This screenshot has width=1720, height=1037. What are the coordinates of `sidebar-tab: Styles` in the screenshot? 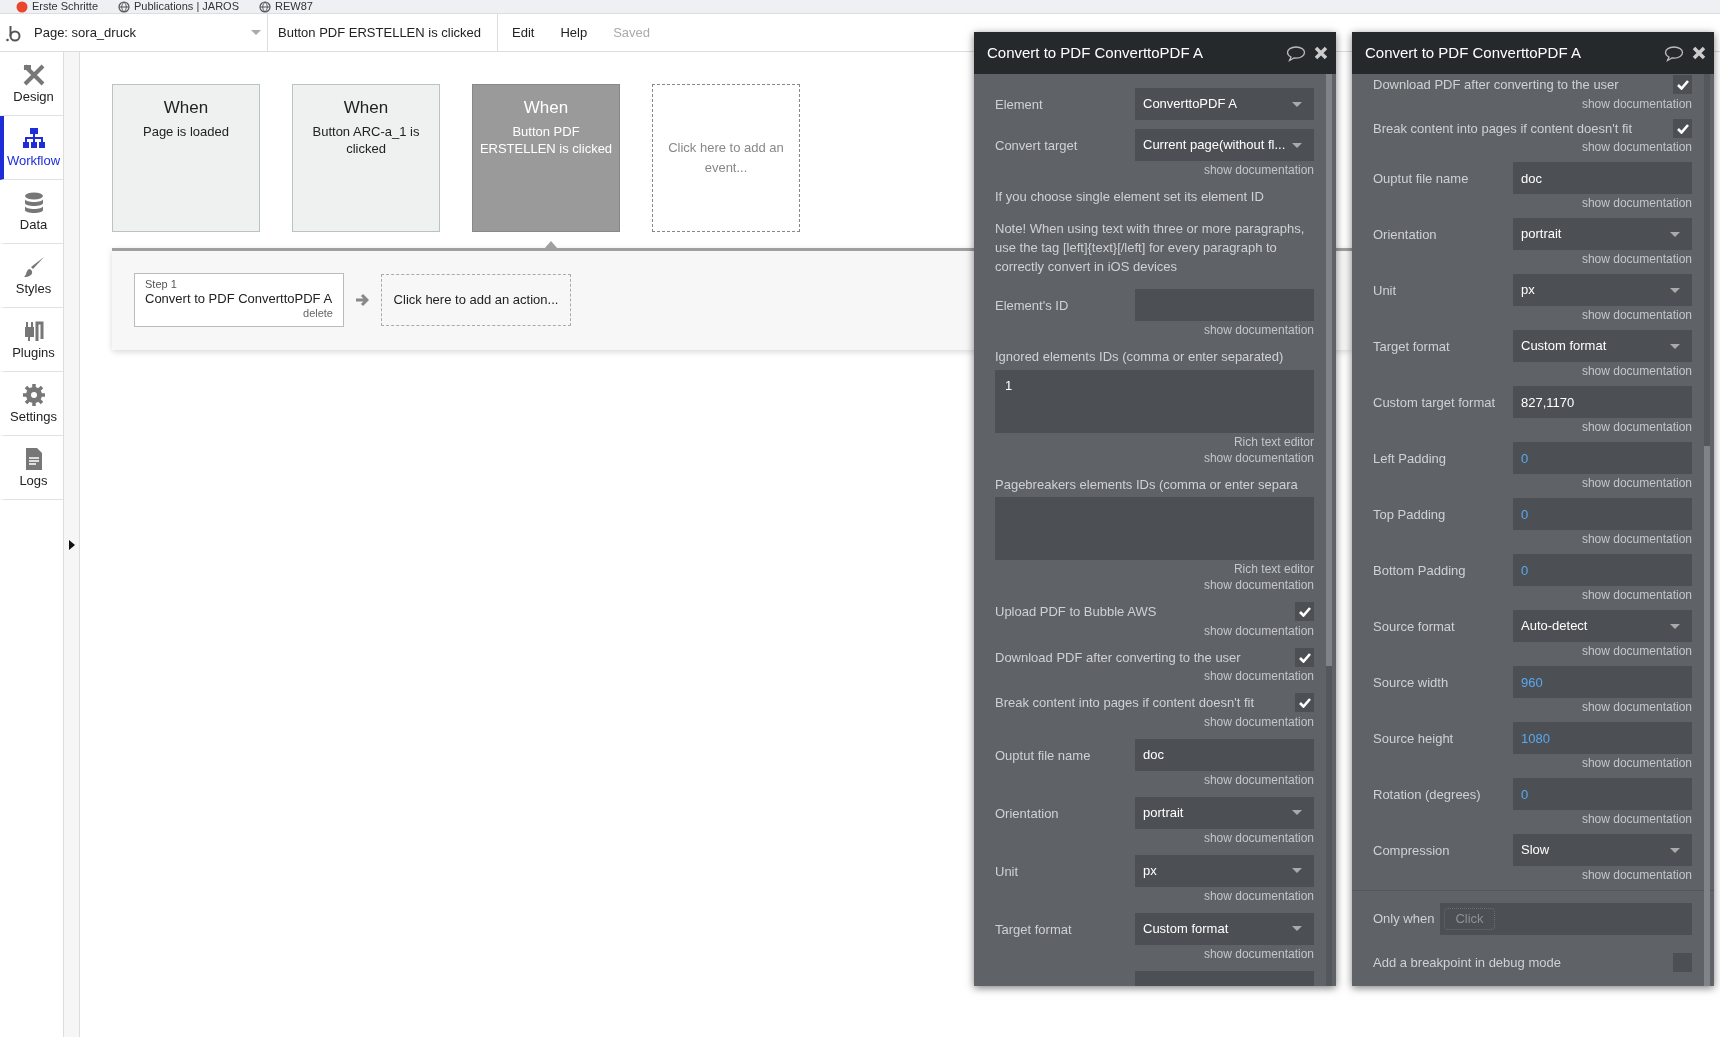 It's located at (31, 276).